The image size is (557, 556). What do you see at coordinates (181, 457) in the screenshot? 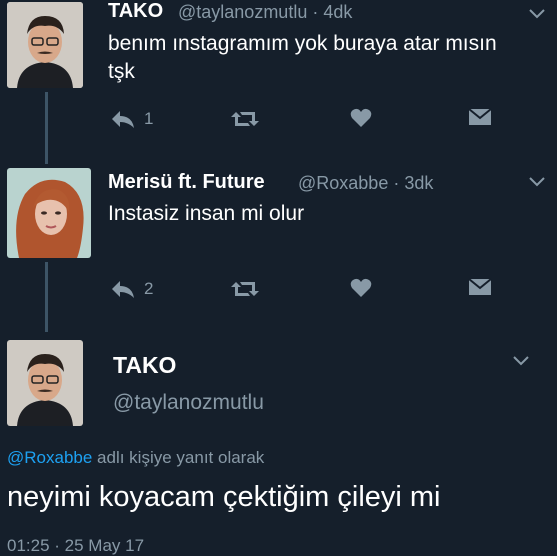
I see `reply-context-text: adlı kişiye yanıt olarak` at bounding box center [181, 457].